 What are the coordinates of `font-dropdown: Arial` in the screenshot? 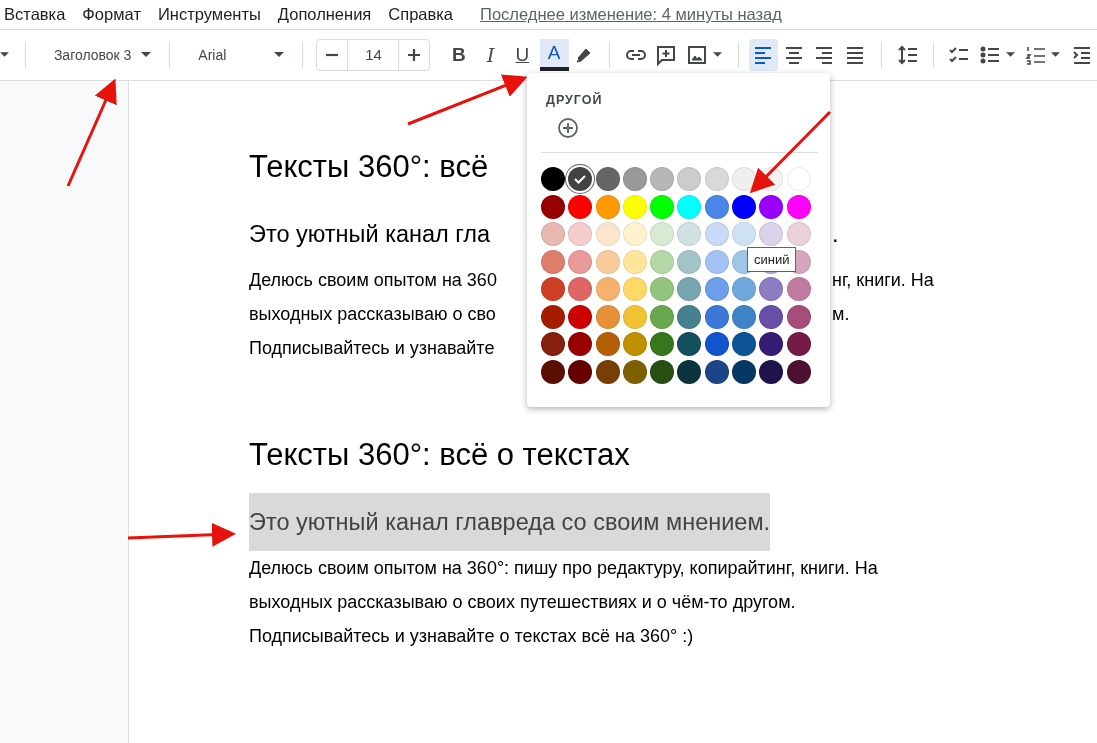 It's located at (236, 55).